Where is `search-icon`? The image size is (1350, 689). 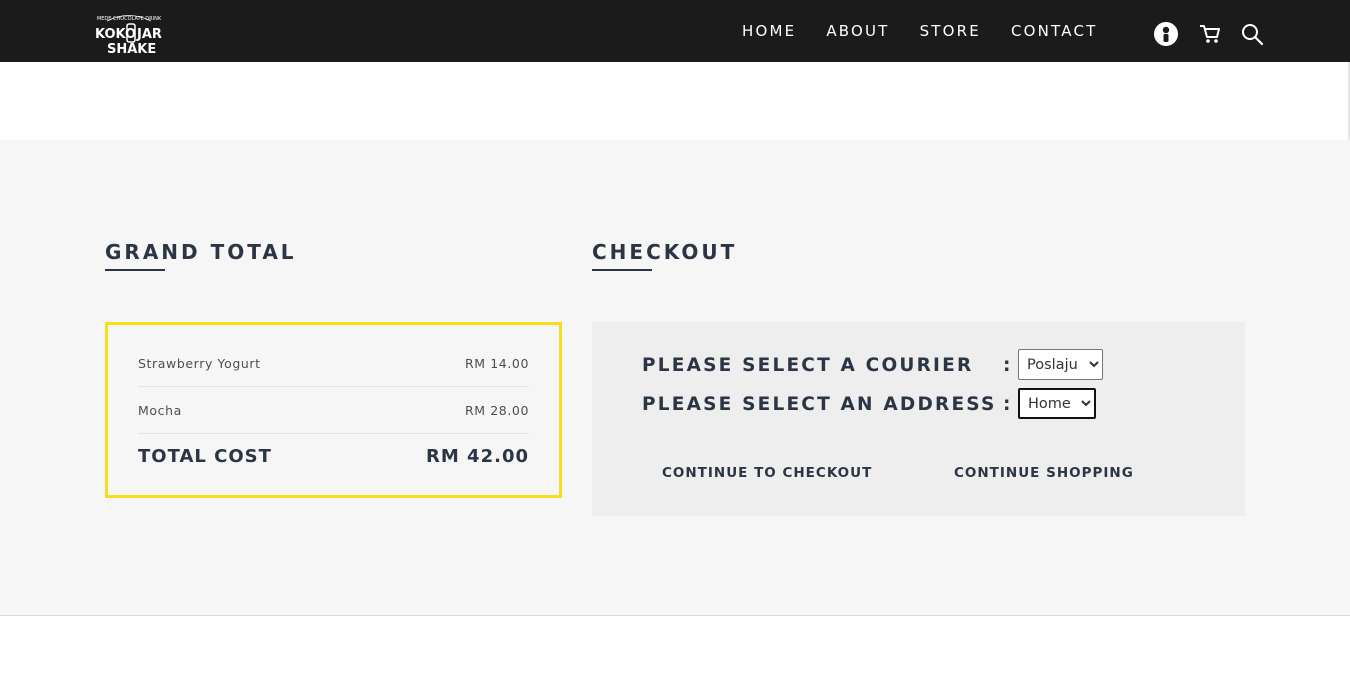
search-icon is located at coordinates (1252, 36).